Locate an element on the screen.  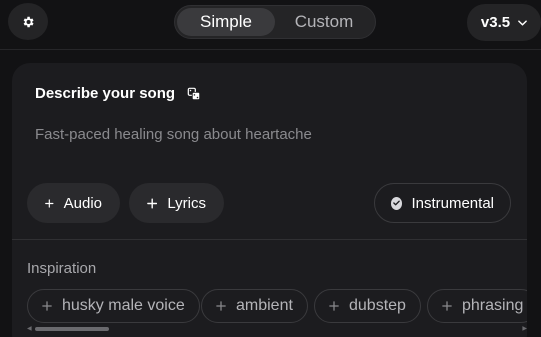
instrumental-toggle: Instrumental is located at coordinates (442, 203).